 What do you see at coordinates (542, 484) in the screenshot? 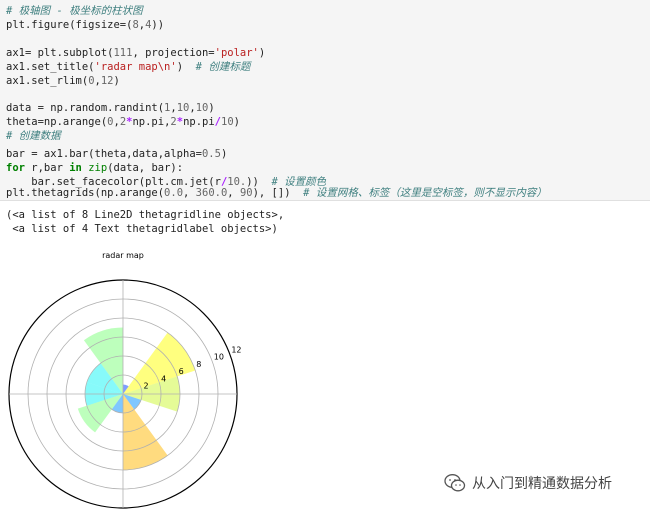
I see `watermark-text: 从入门到精通数据分析` at bounding box center [542, 484].